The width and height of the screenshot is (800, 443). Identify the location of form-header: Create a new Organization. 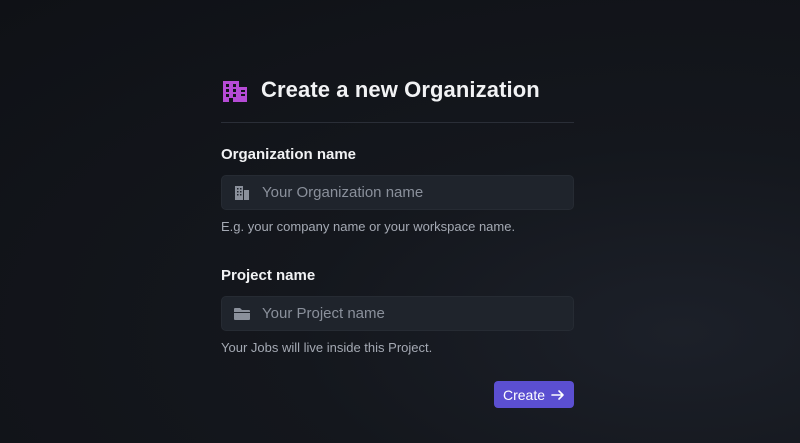
(397, 90).